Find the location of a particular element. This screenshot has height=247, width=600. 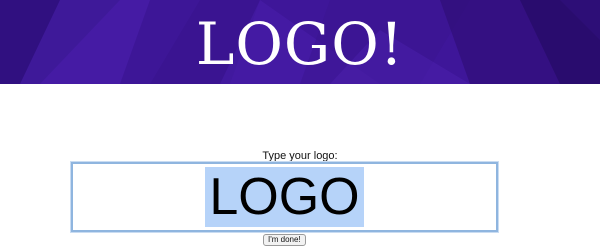

done-button: I'm done! is located at coordinates (284, 240).